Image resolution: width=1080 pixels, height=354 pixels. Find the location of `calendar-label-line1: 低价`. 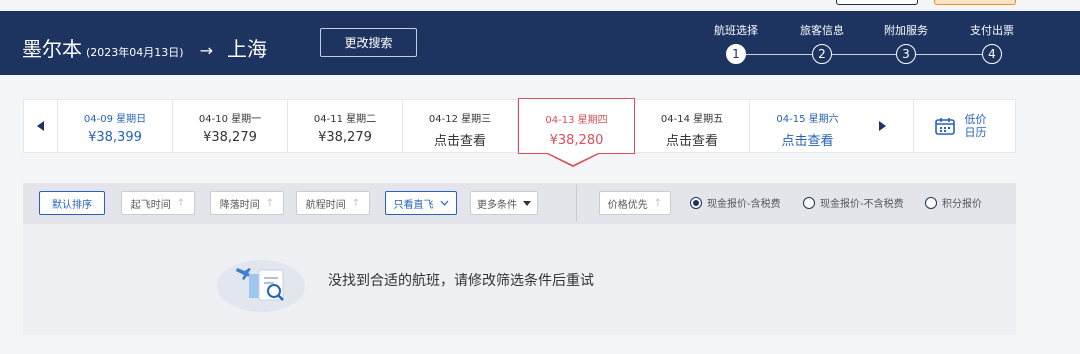

calendar-label-line1: 低价 is located at coordinates (975, 119).